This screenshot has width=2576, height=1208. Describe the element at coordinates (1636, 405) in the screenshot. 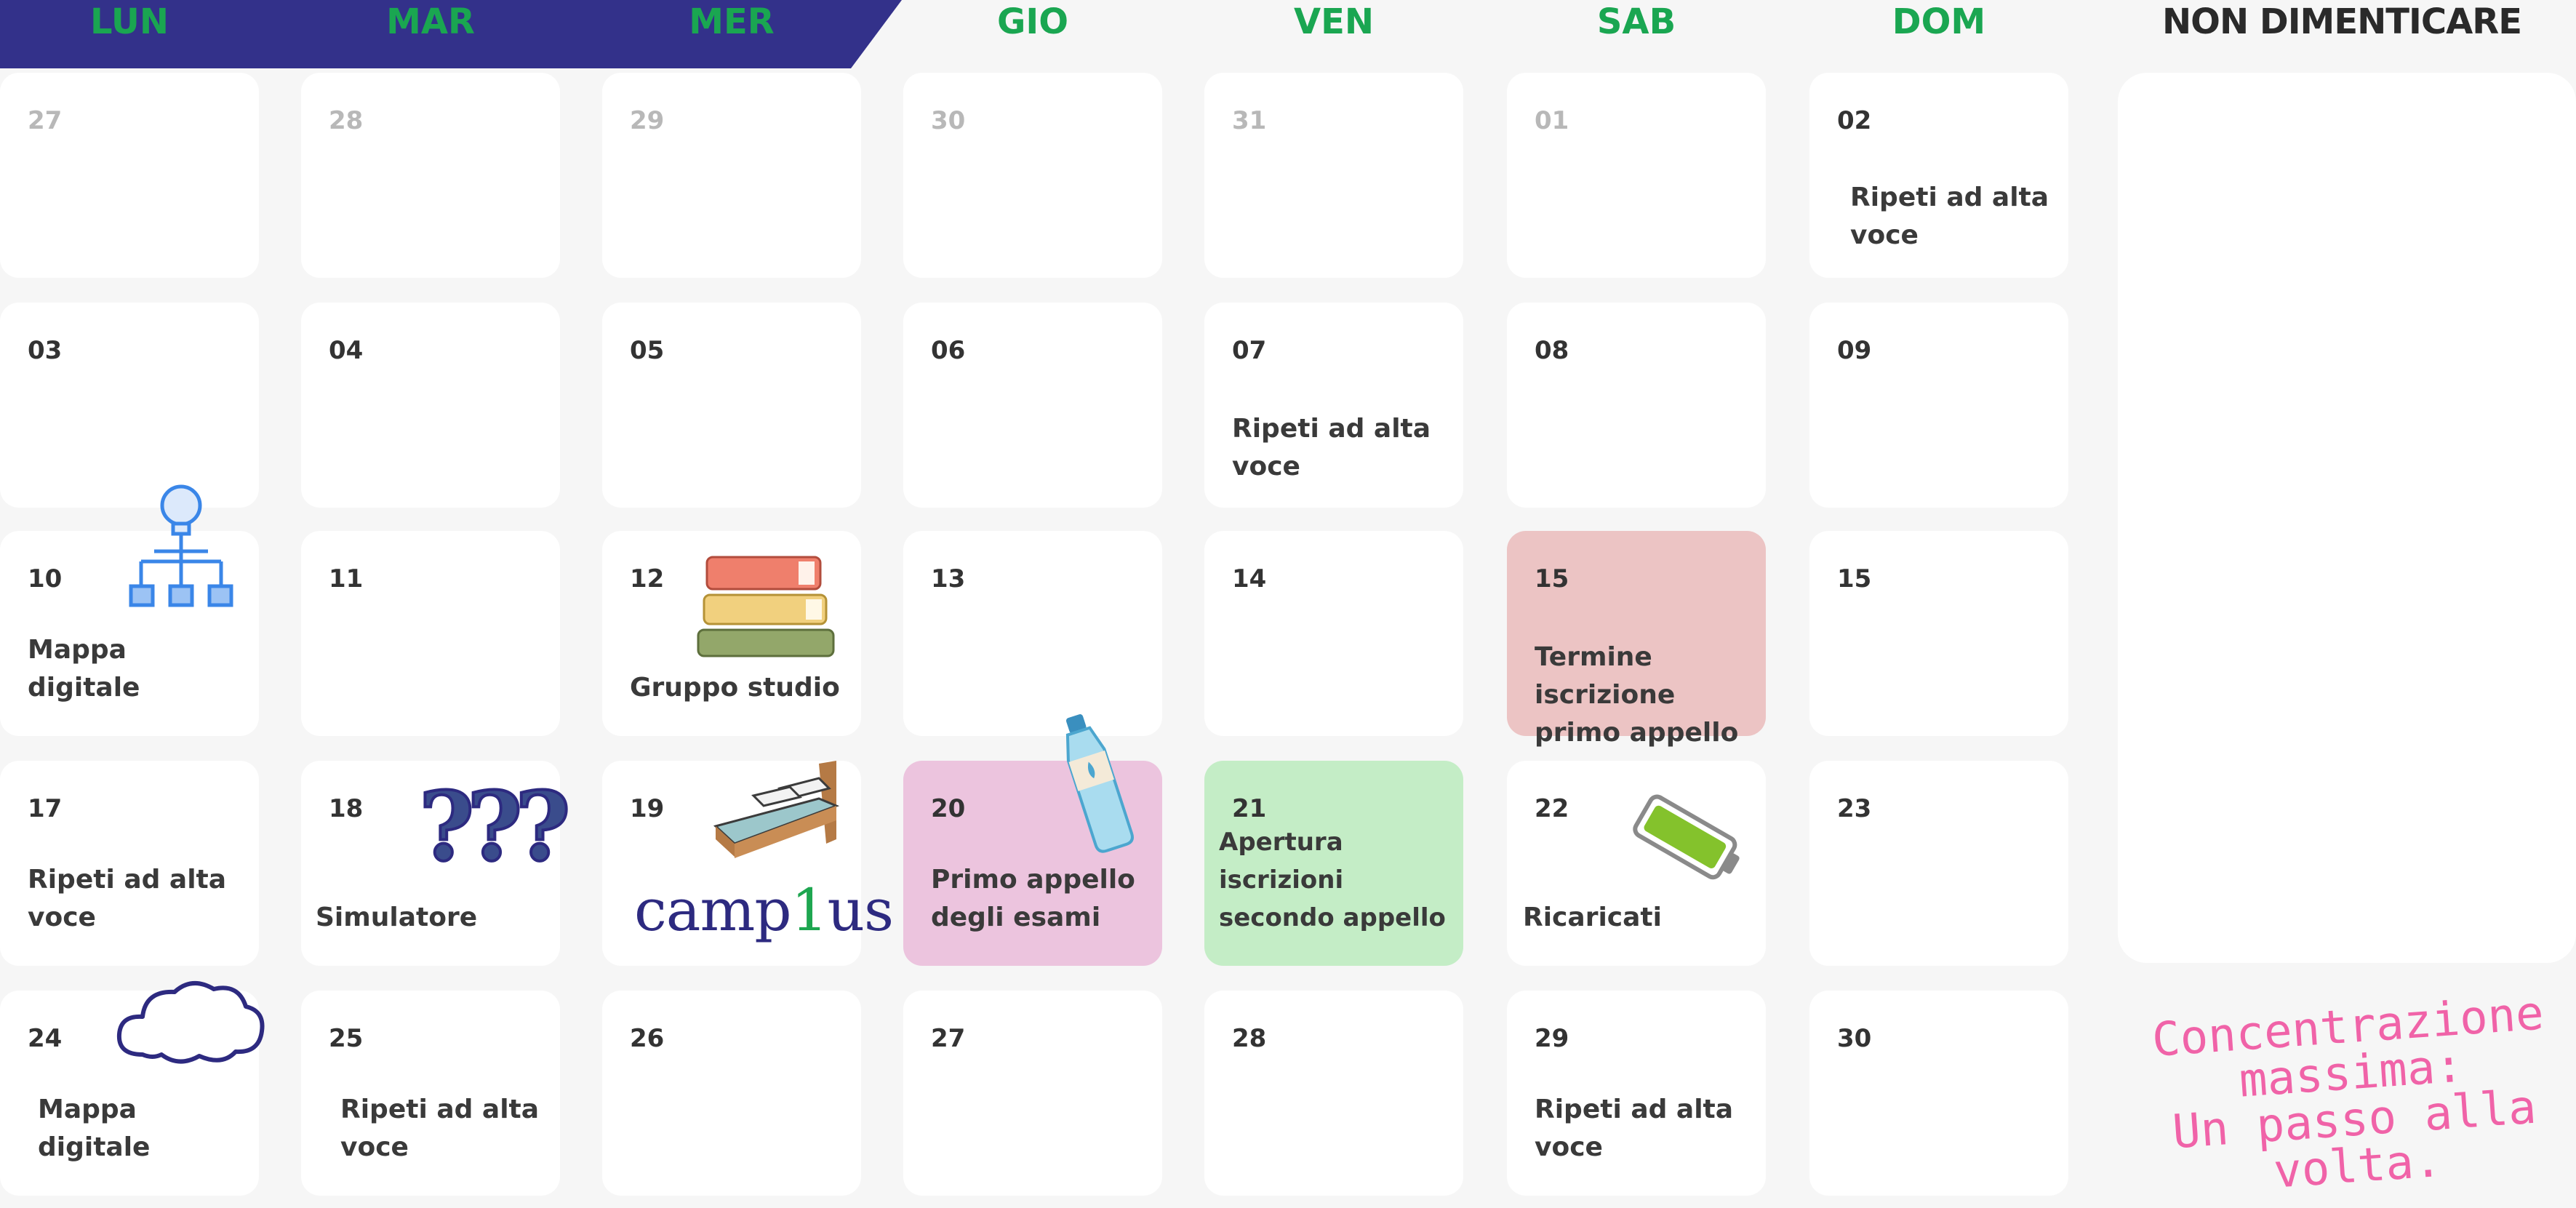

I see `day-cell: 08` at that location.